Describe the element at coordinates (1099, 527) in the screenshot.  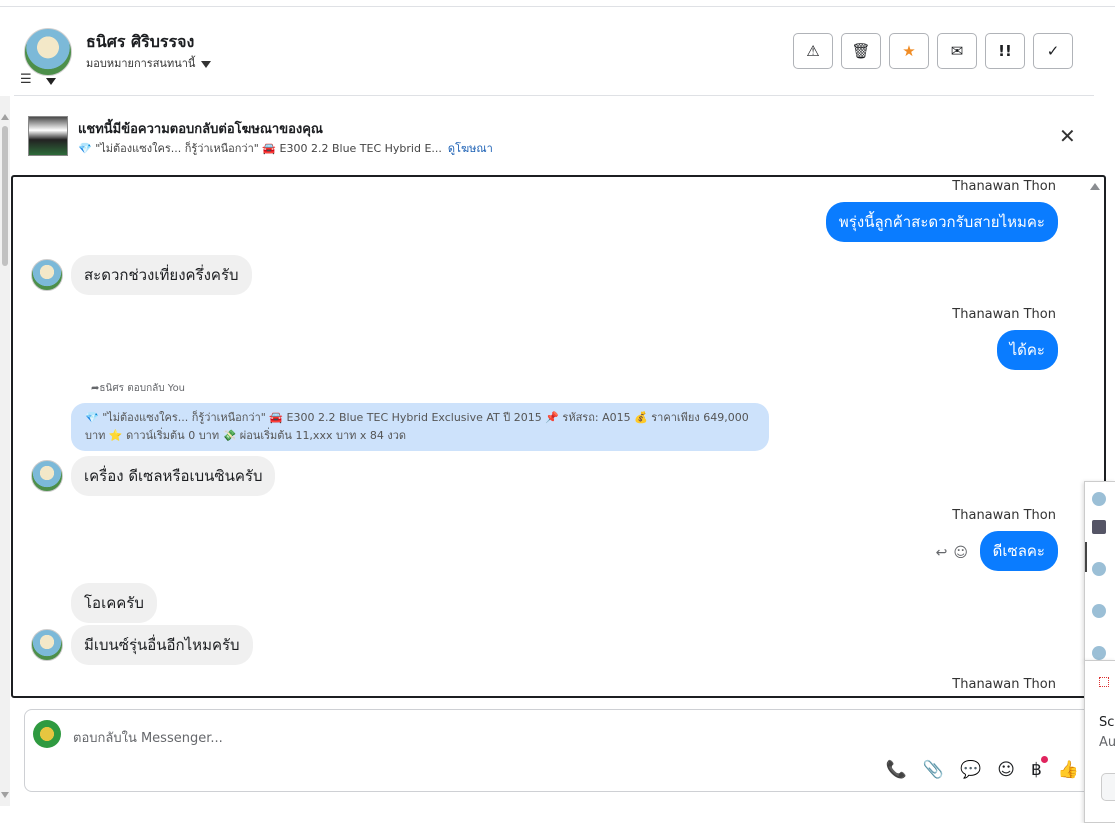
I see `ad-thumb-small` at that location.